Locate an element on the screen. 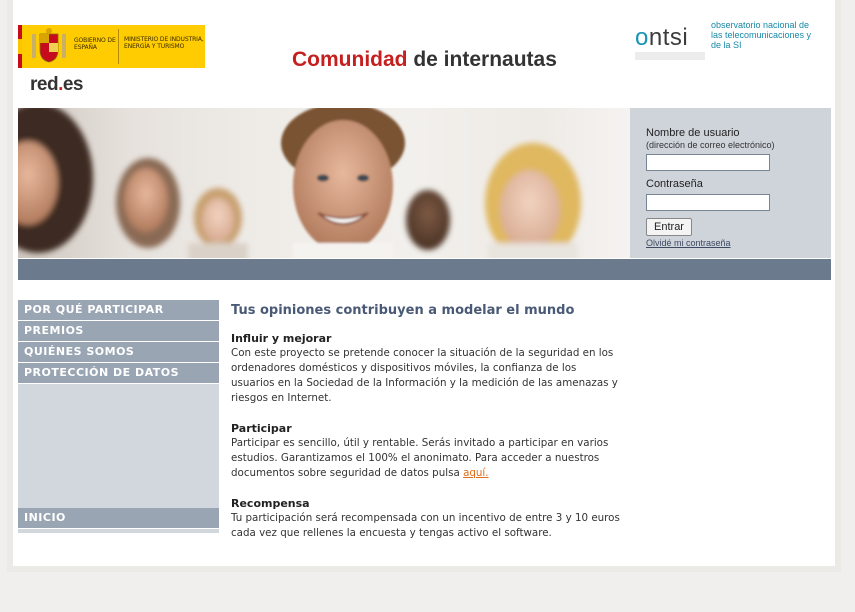 Image resolution: width=855 pixels, height=612 pixels. ontsi-rest: ntsi is located at coordinates (668, 37).